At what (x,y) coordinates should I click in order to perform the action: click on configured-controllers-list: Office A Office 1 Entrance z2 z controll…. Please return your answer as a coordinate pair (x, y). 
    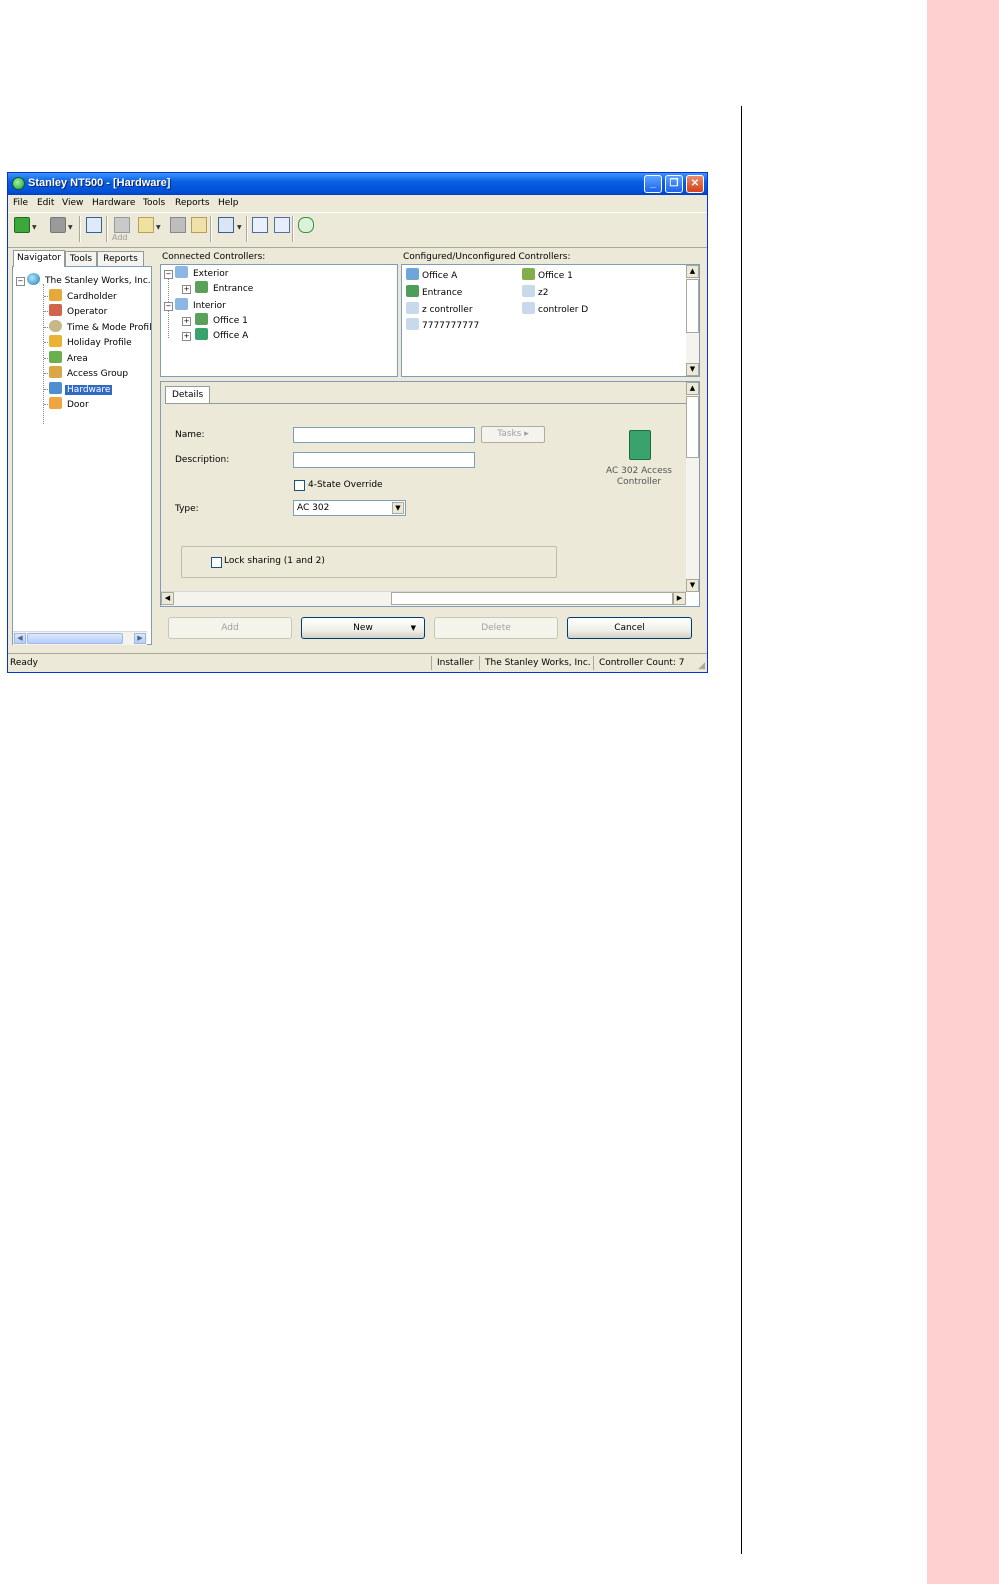
    Looking at the image, I should click on (550, 320).